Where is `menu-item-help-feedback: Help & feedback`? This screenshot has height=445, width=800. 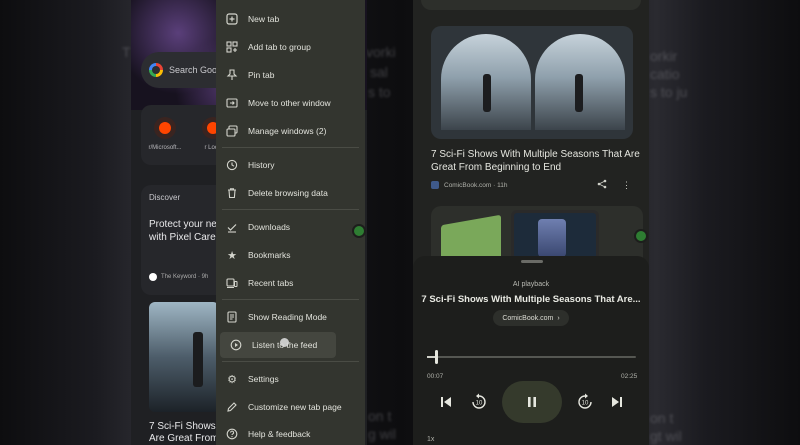
menu-item-help-feedback: Help & feedback is located at coordinates (290, 433).